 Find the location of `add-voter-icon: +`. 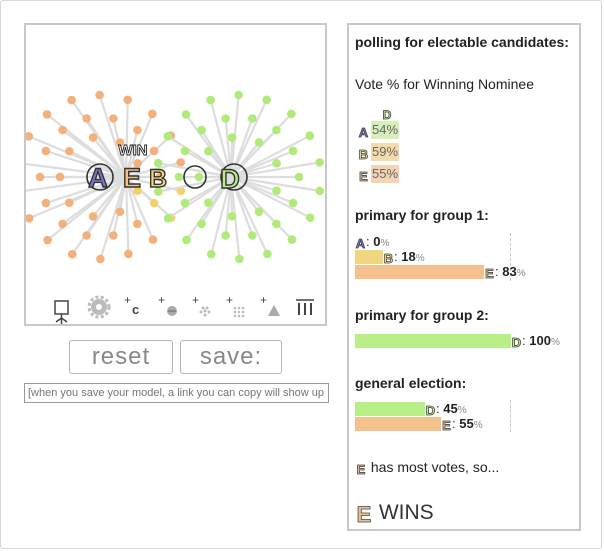

add-voter-icon: + is located at coordinates (169, 307).